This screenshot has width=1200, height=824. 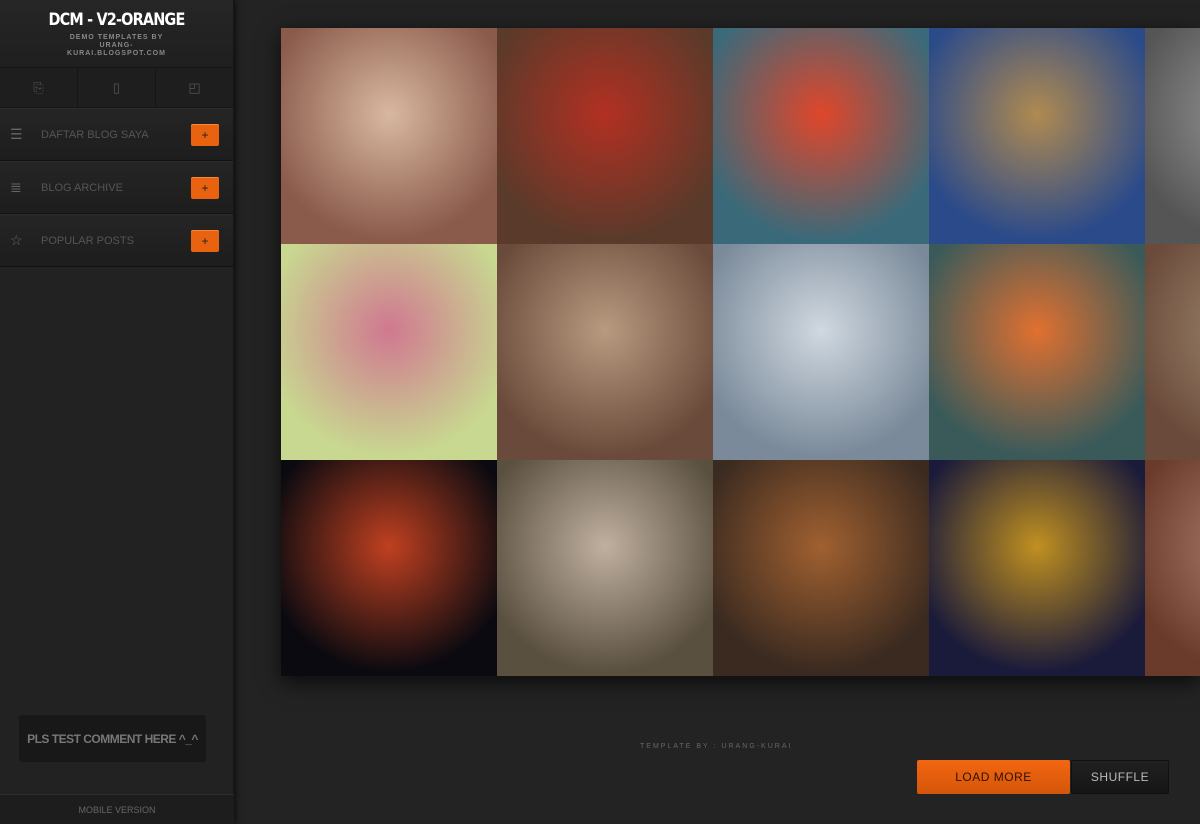 I want to click on template-credit: TEMPLATE BY : URANG-KURAI, so click(x=716, y=746).